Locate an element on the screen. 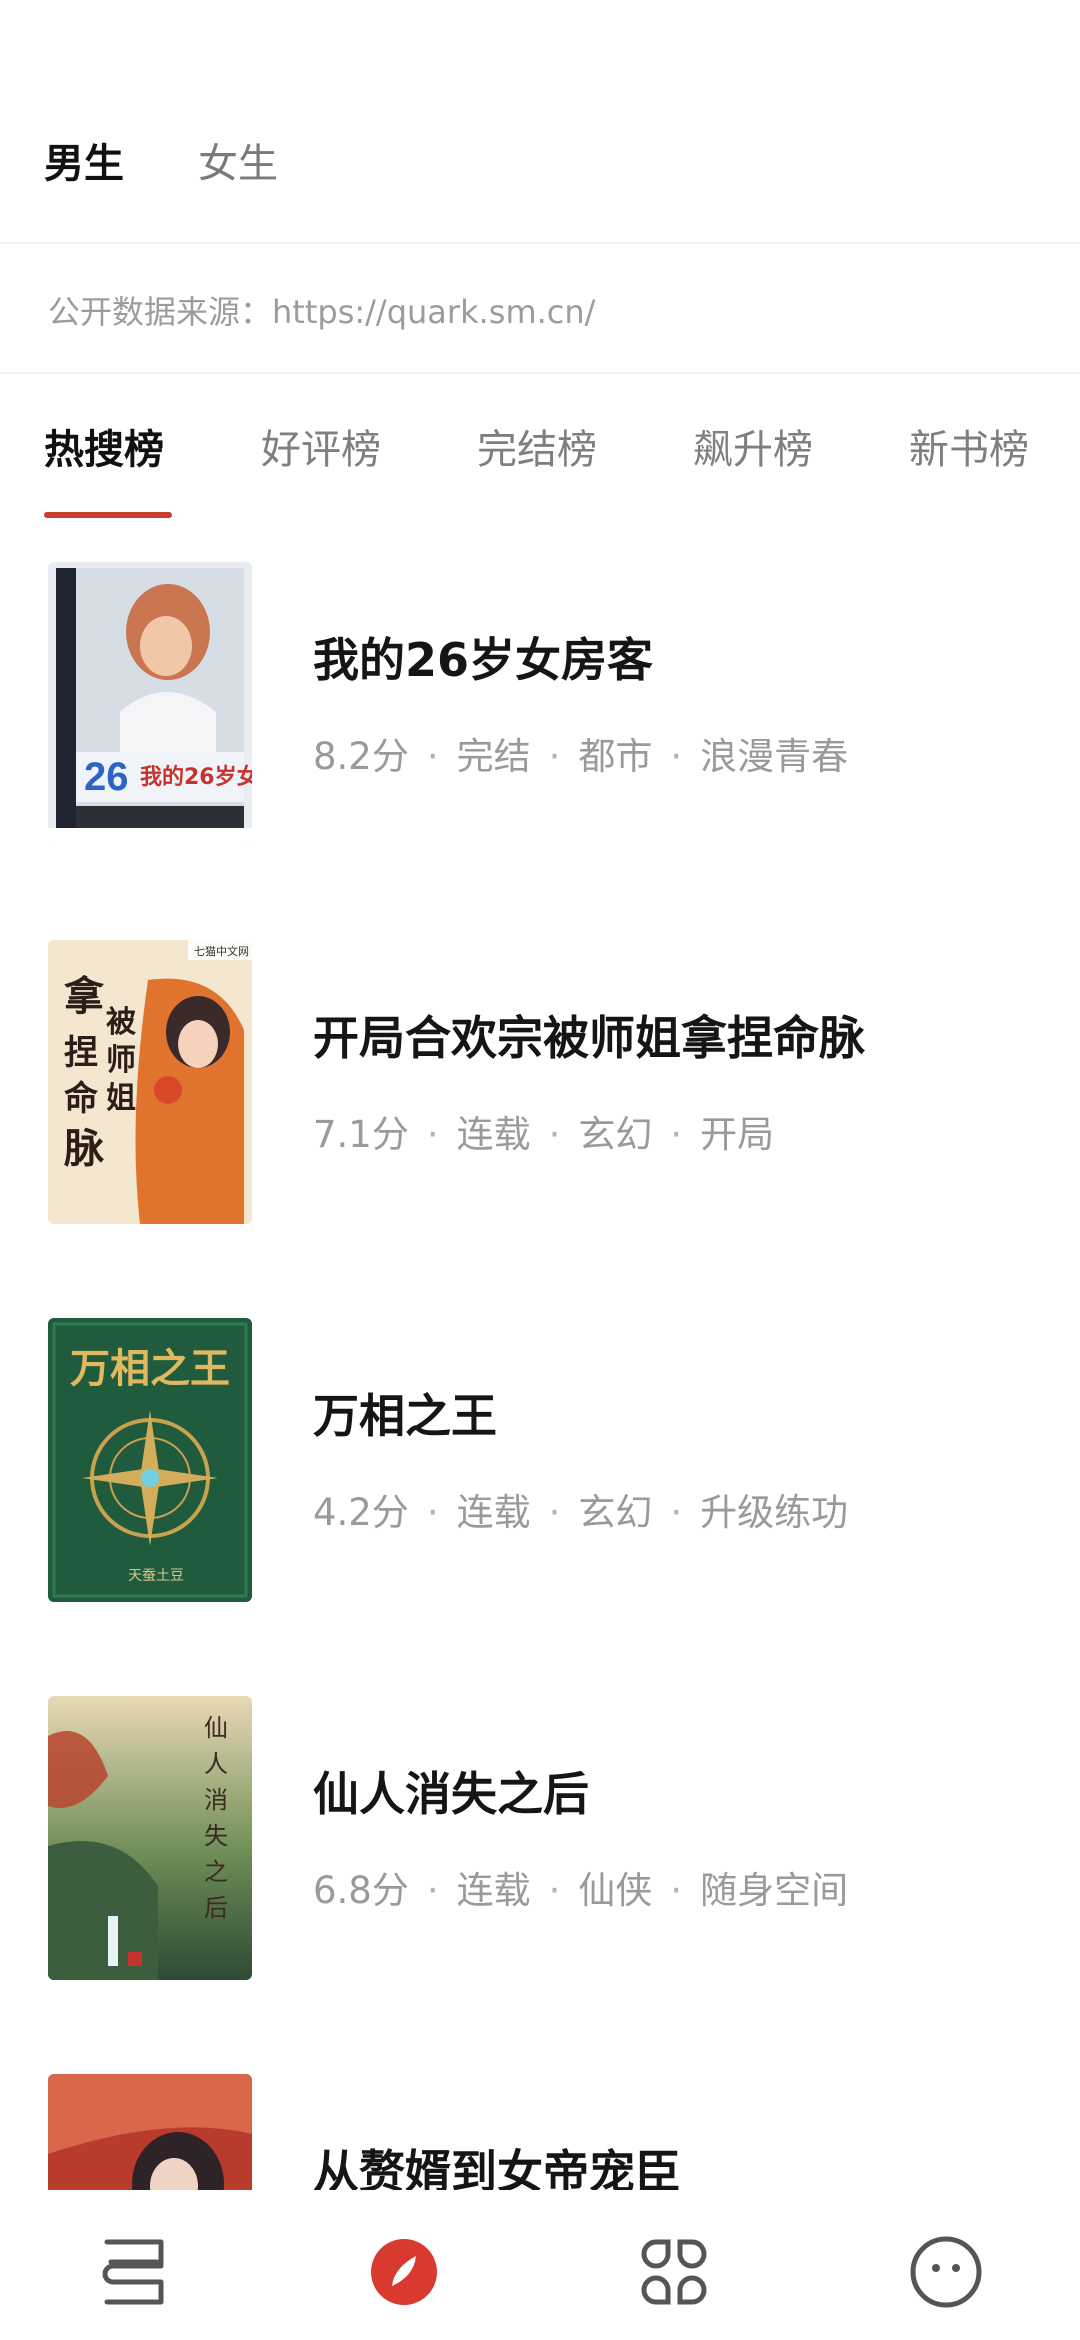  cover-title-text: 万相之王 is located at coordinates (150, 1368).